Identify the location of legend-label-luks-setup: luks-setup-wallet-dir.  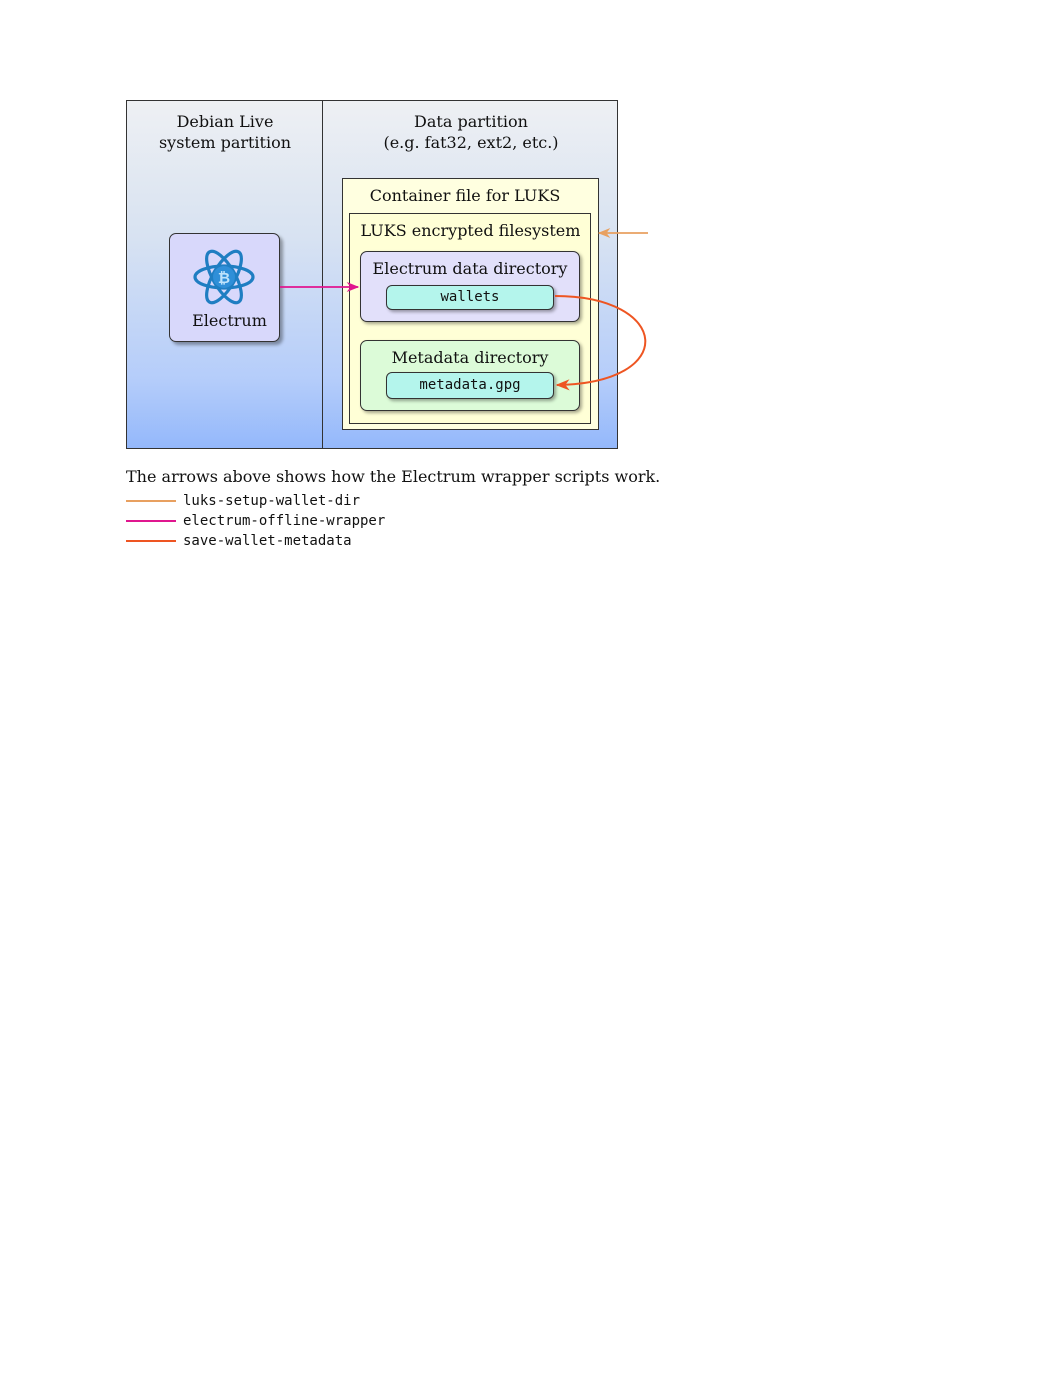
(272, 501).